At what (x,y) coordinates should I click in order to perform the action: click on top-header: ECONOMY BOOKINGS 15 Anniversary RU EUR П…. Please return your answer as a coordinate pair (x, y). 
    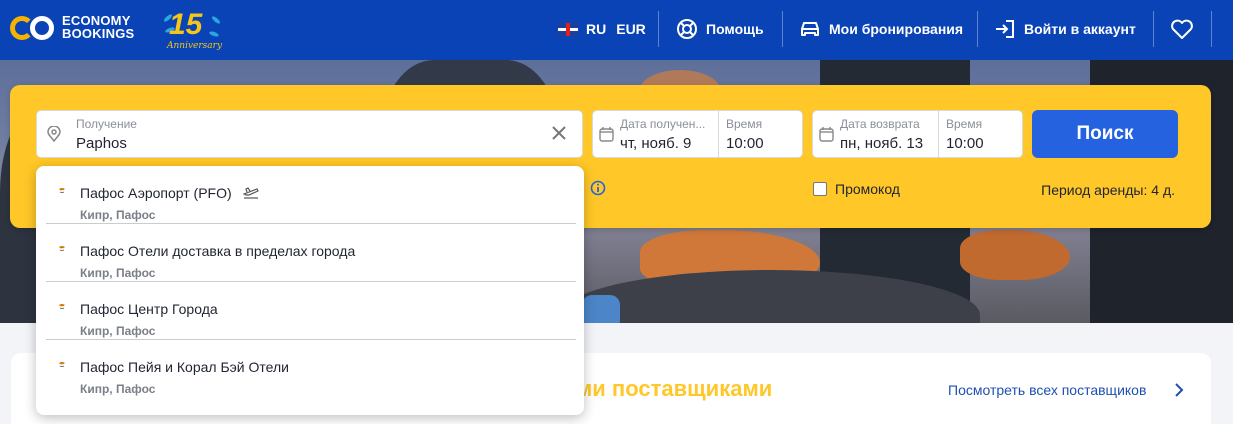
    Looking at the image, I should click on (616, 30).